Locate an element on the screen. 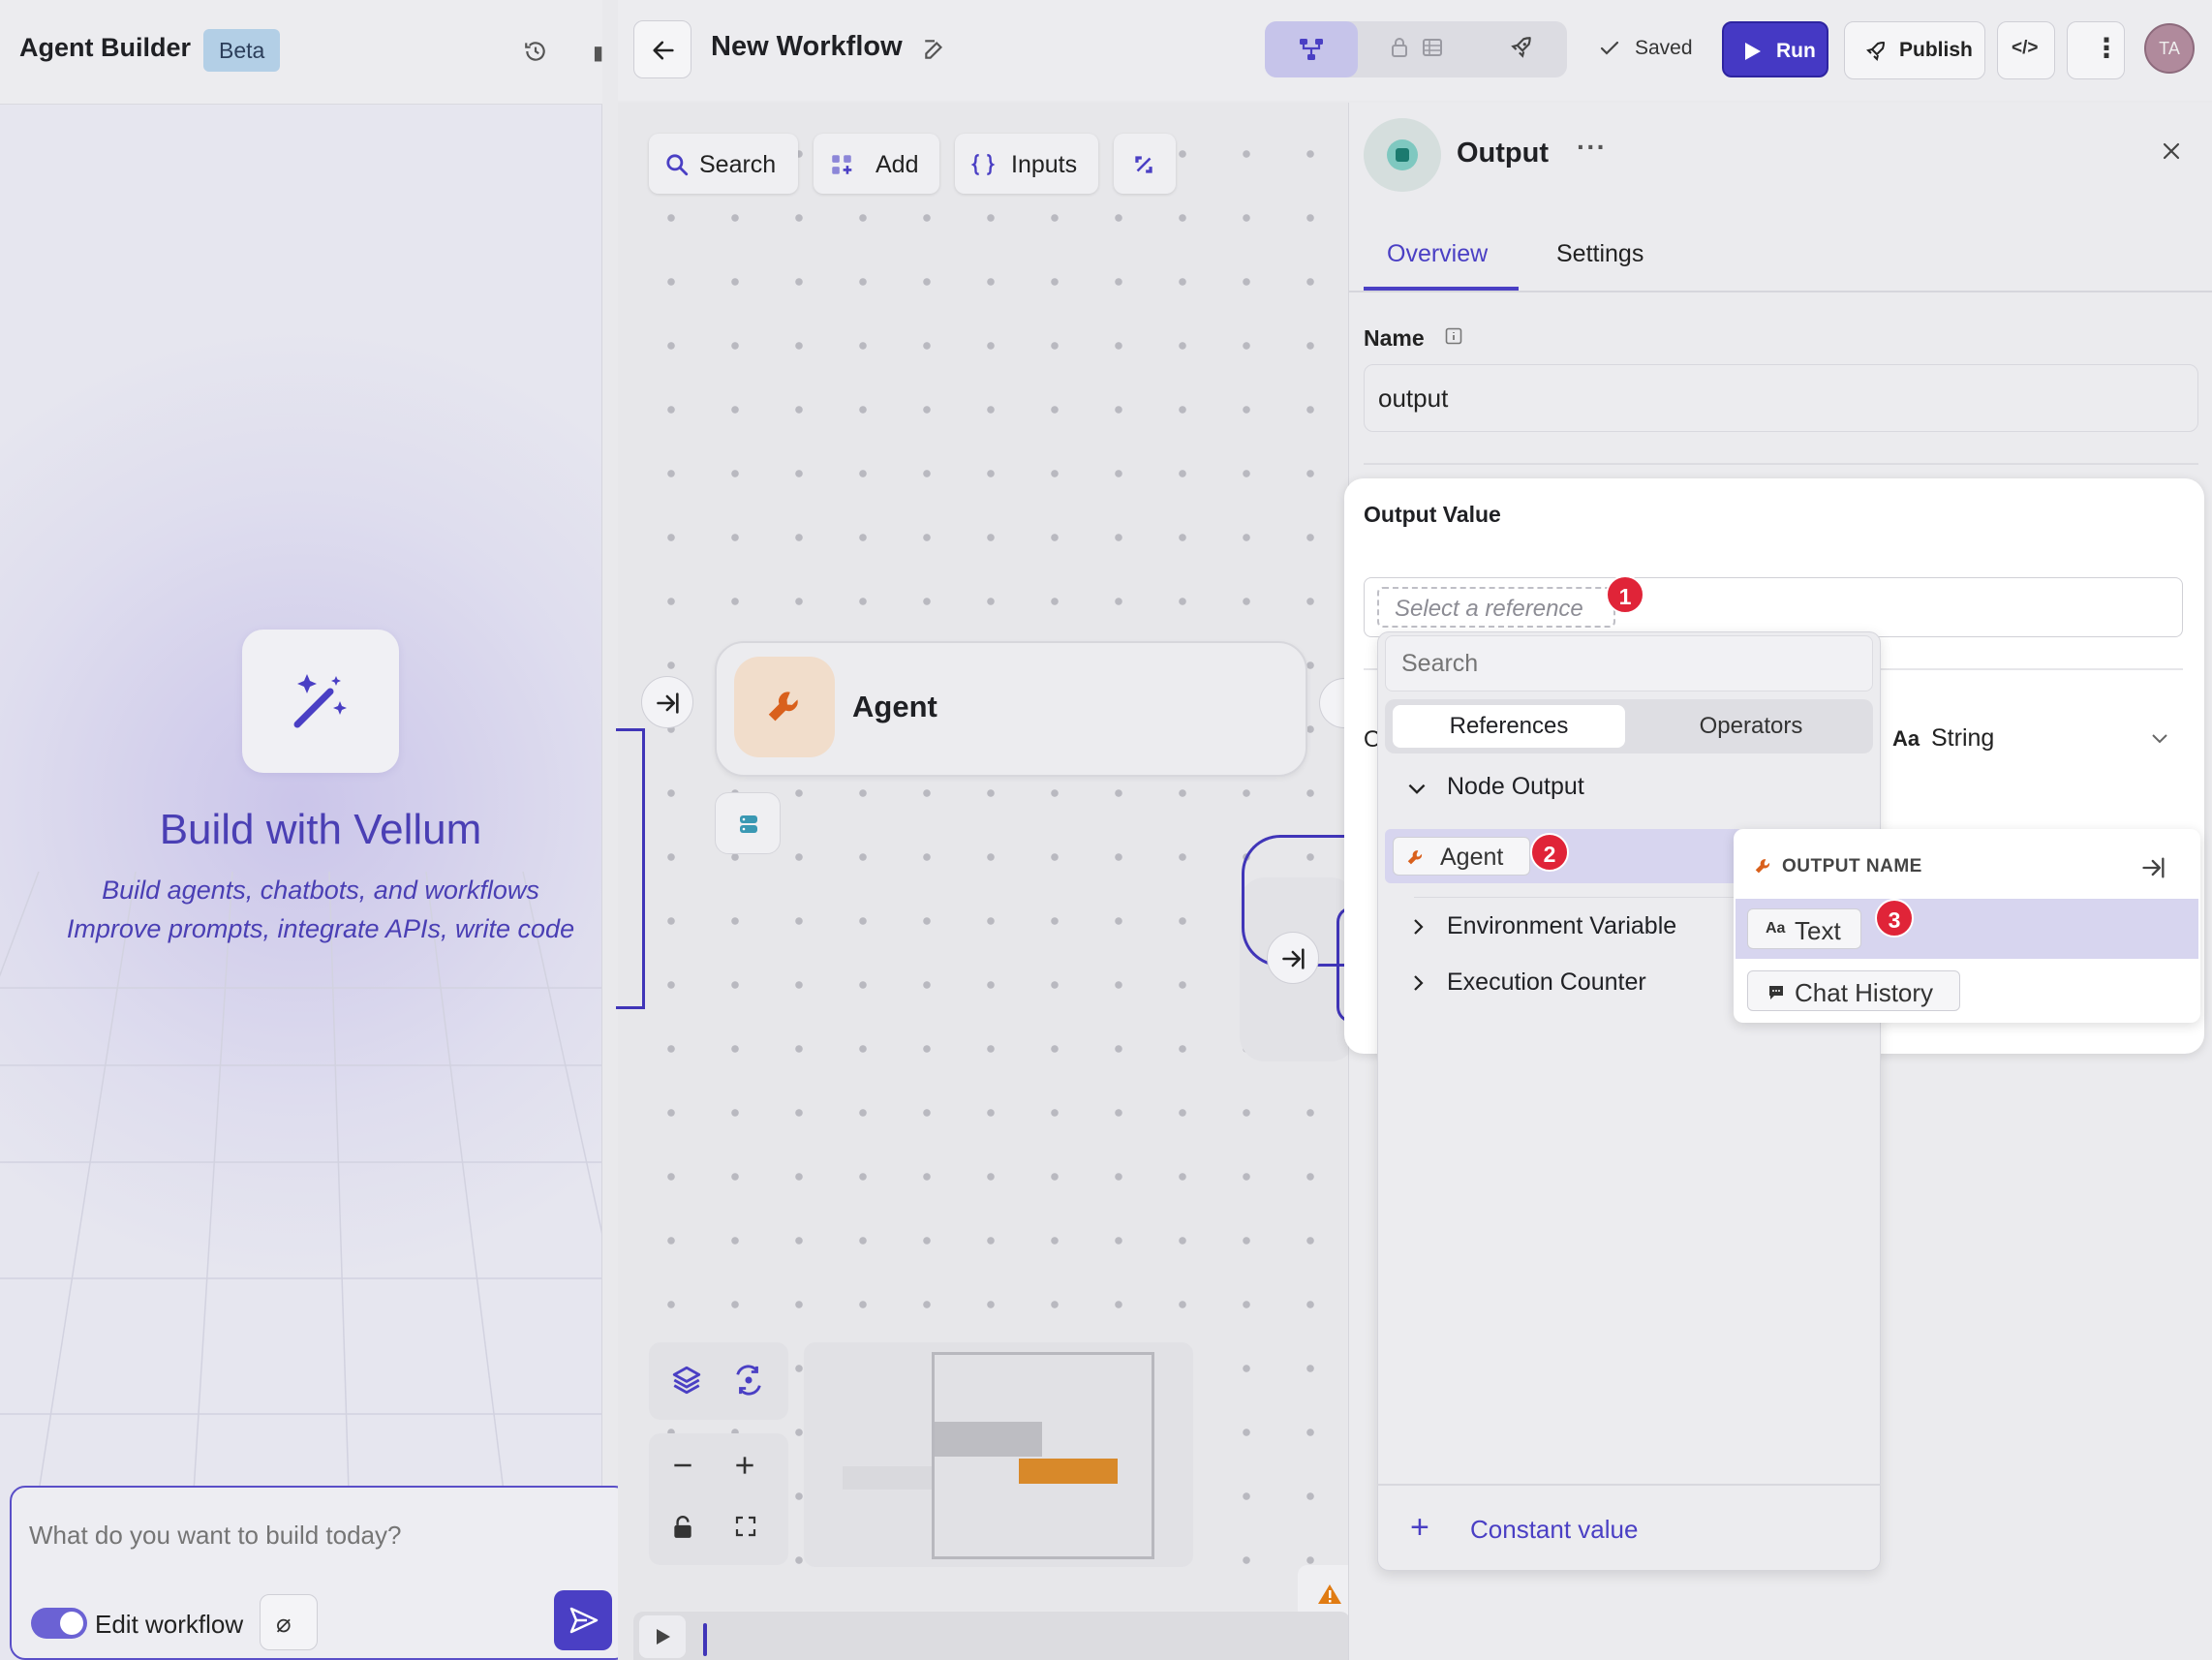 The width and height of the screenshot is (2212, 1660). zoom-in-icon is located at coordinates (745, 1465).